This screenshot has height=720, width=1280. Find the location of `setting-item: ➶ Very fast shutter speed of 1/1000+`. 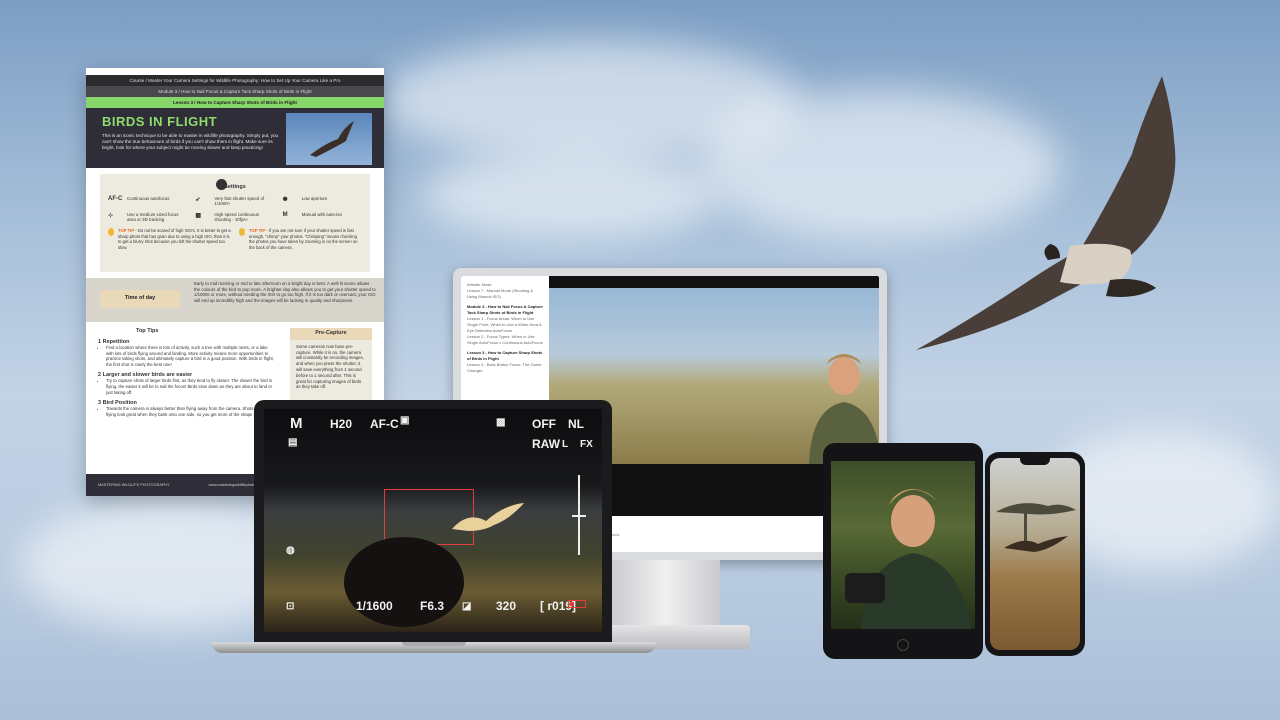

setting-item: ➶ Very fast shutter speed of 1/1000+ is located at coordinates (234, 201).